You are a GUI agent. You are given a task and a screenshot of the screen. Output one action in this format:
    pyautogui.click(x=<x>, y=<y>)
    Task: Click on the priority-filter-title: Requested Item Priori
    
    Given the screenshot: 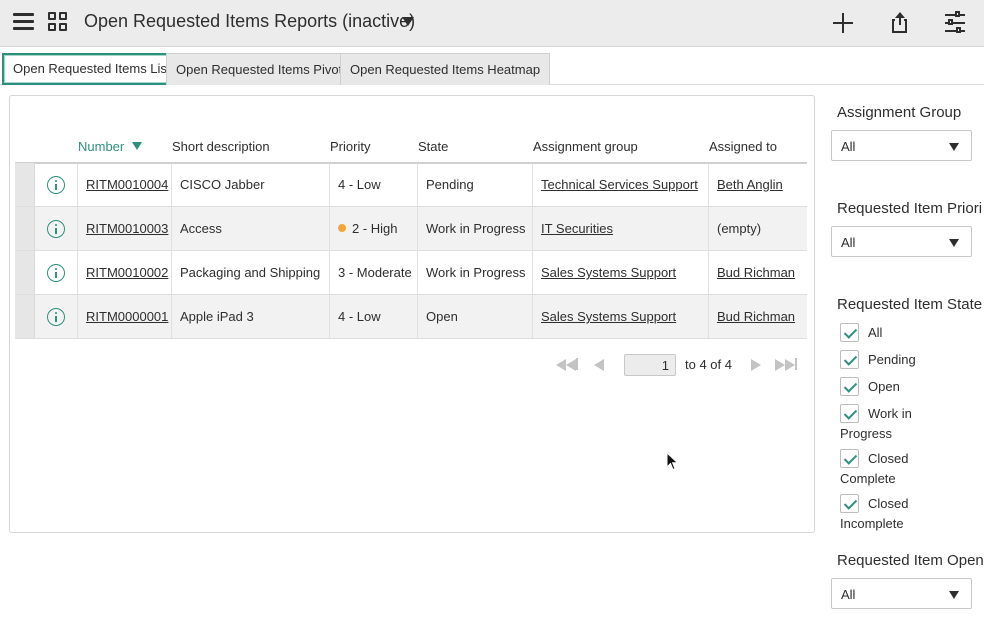 What is the action you would take?
    pyautogui.click(x=910, y=208)
    